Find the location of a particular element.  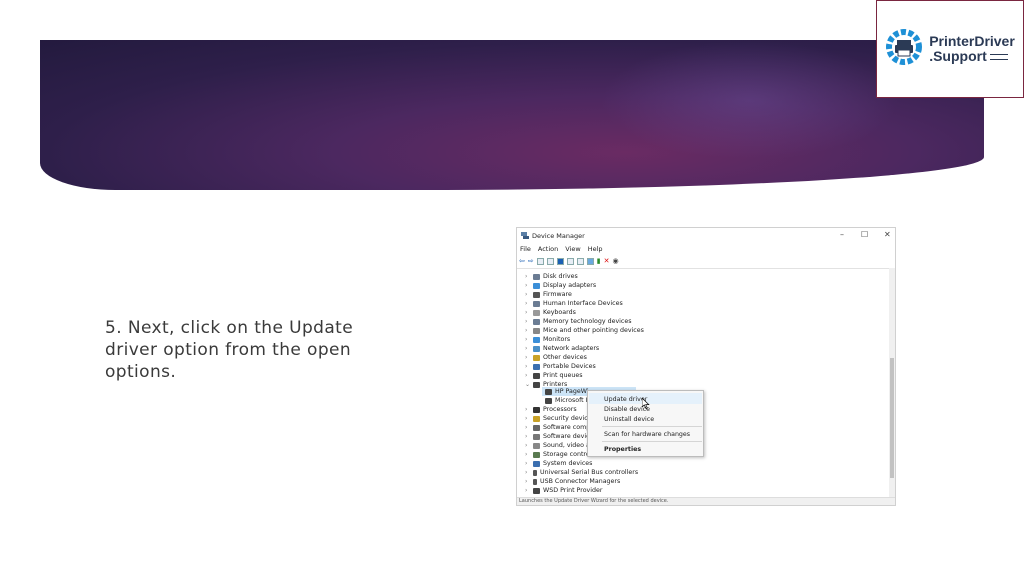

device-manager-icon is located at coordinates (525, 236).